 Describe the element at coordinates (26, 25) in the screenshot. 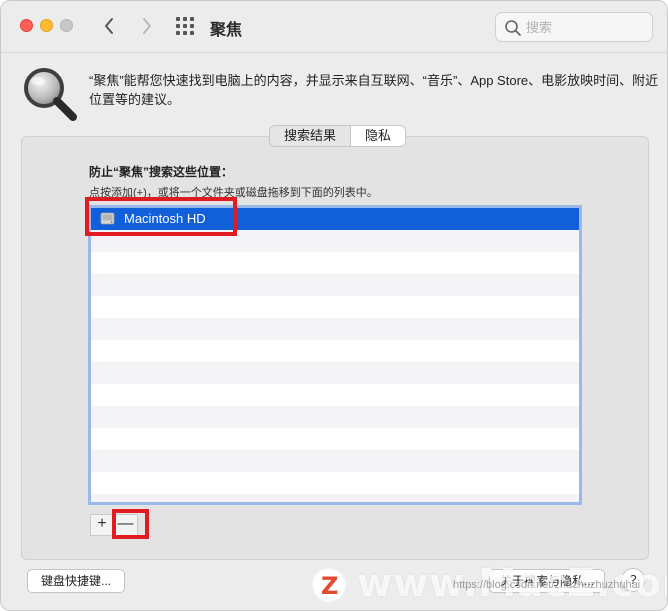

I see `close-window-button` at that location.